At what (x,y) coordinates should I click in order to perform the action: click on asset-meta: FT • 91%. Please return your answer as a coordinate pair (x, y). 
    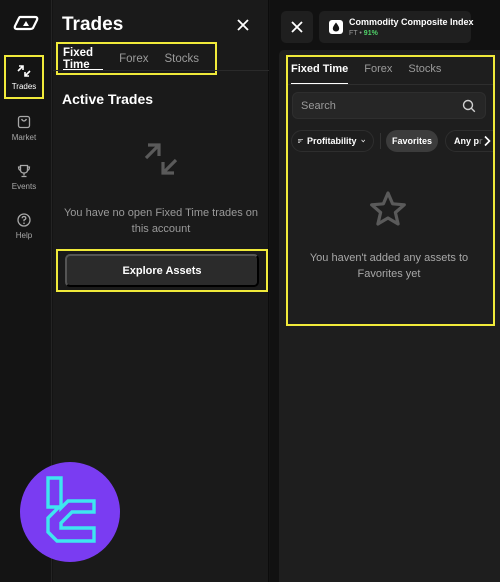
    Looking at the image, I should click on (363, 33).